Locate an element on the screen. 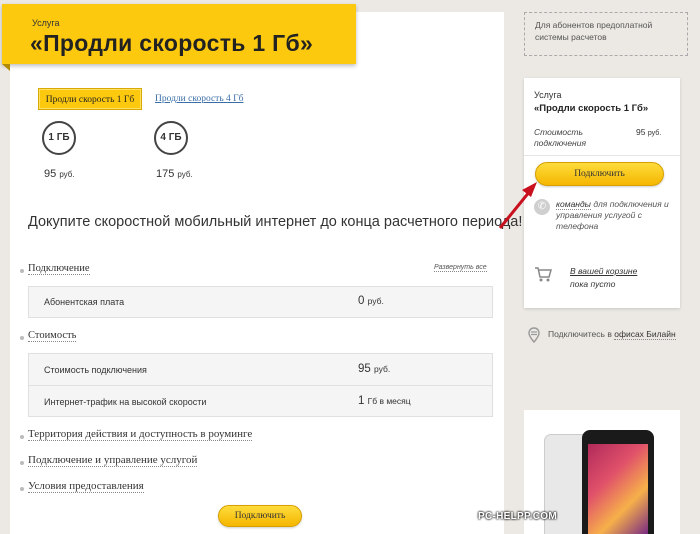 This screenshot has width=700, height=534. watermark: PC-HELPP.COM is located at coordinates (517, 516).